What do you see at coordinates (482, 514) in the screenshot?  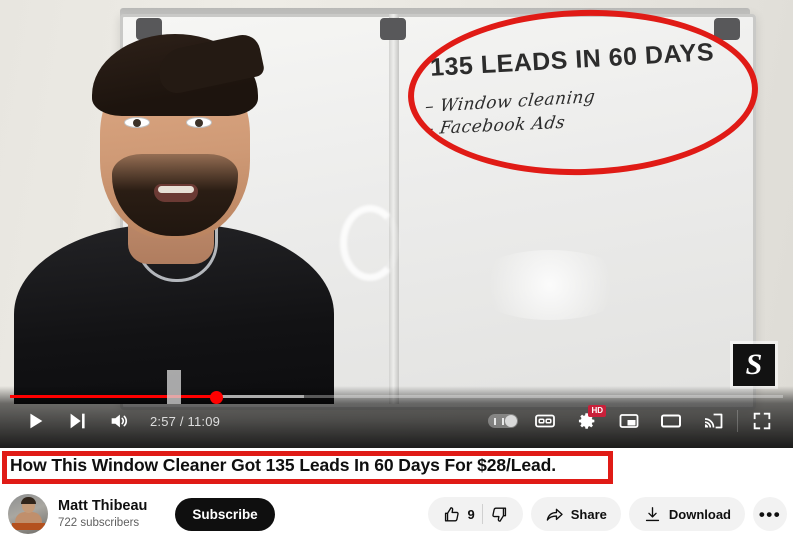 I see `like-divider` at bounding box center [482, 514].